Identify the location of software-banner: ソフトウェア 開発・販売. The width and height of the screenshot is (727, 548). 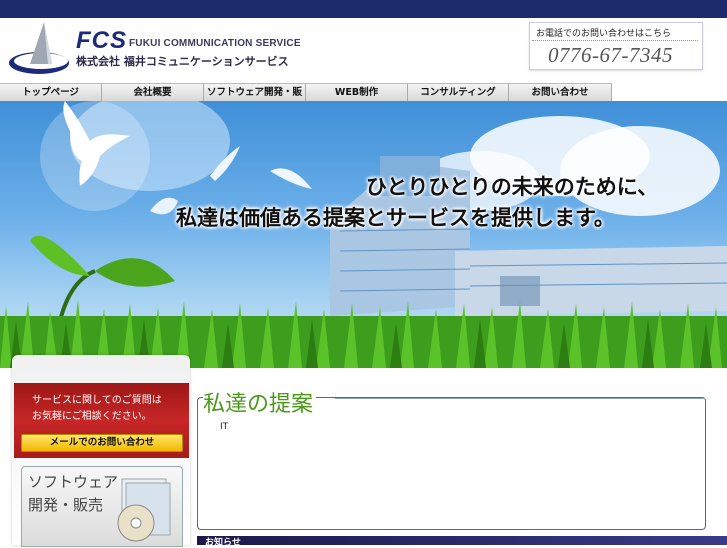
(102, 506).